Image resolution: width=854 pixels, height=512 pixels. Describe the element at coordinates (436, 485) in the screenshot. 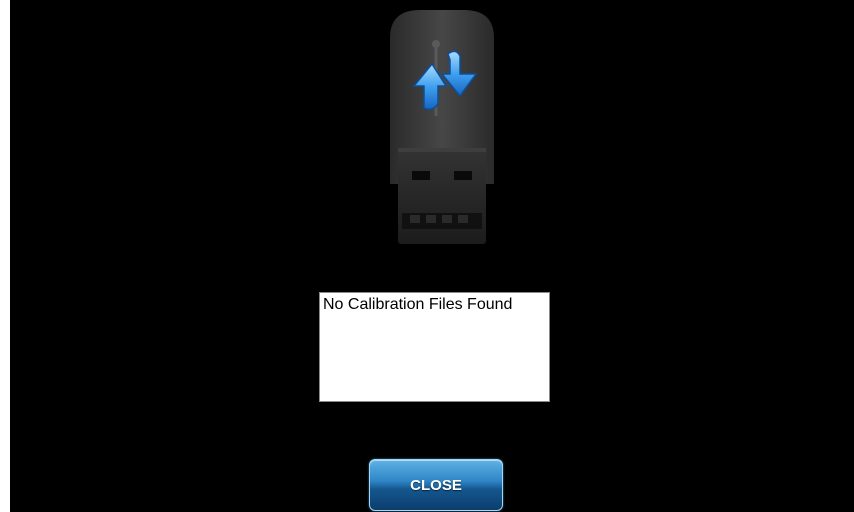

I see `close-button: CLOSE` at that location.